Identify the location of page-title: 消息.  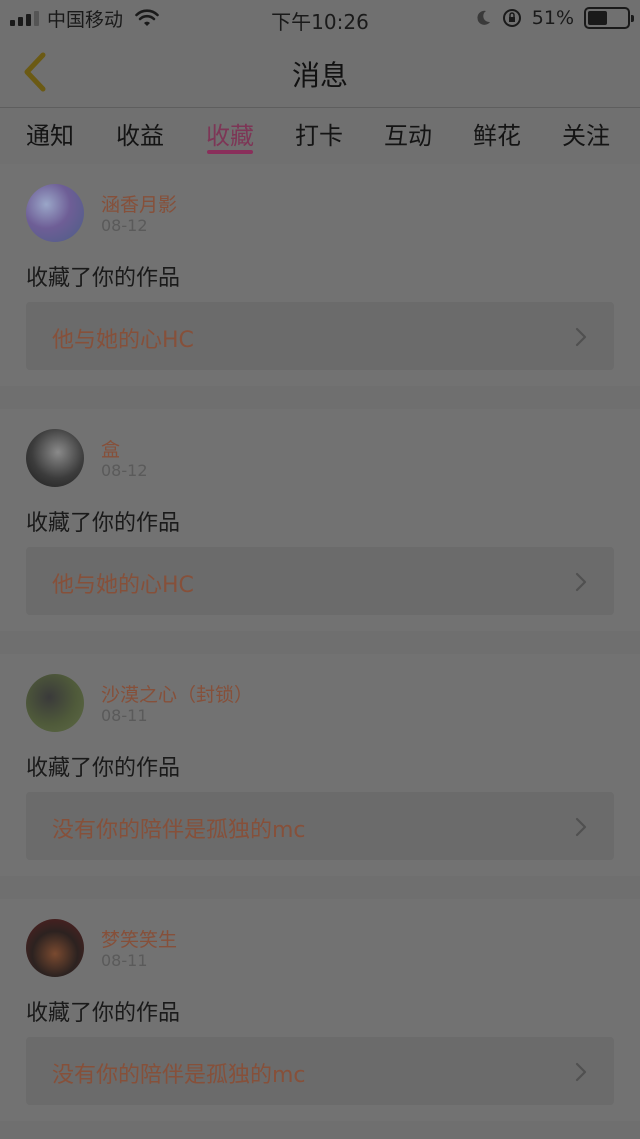
(319, 75).